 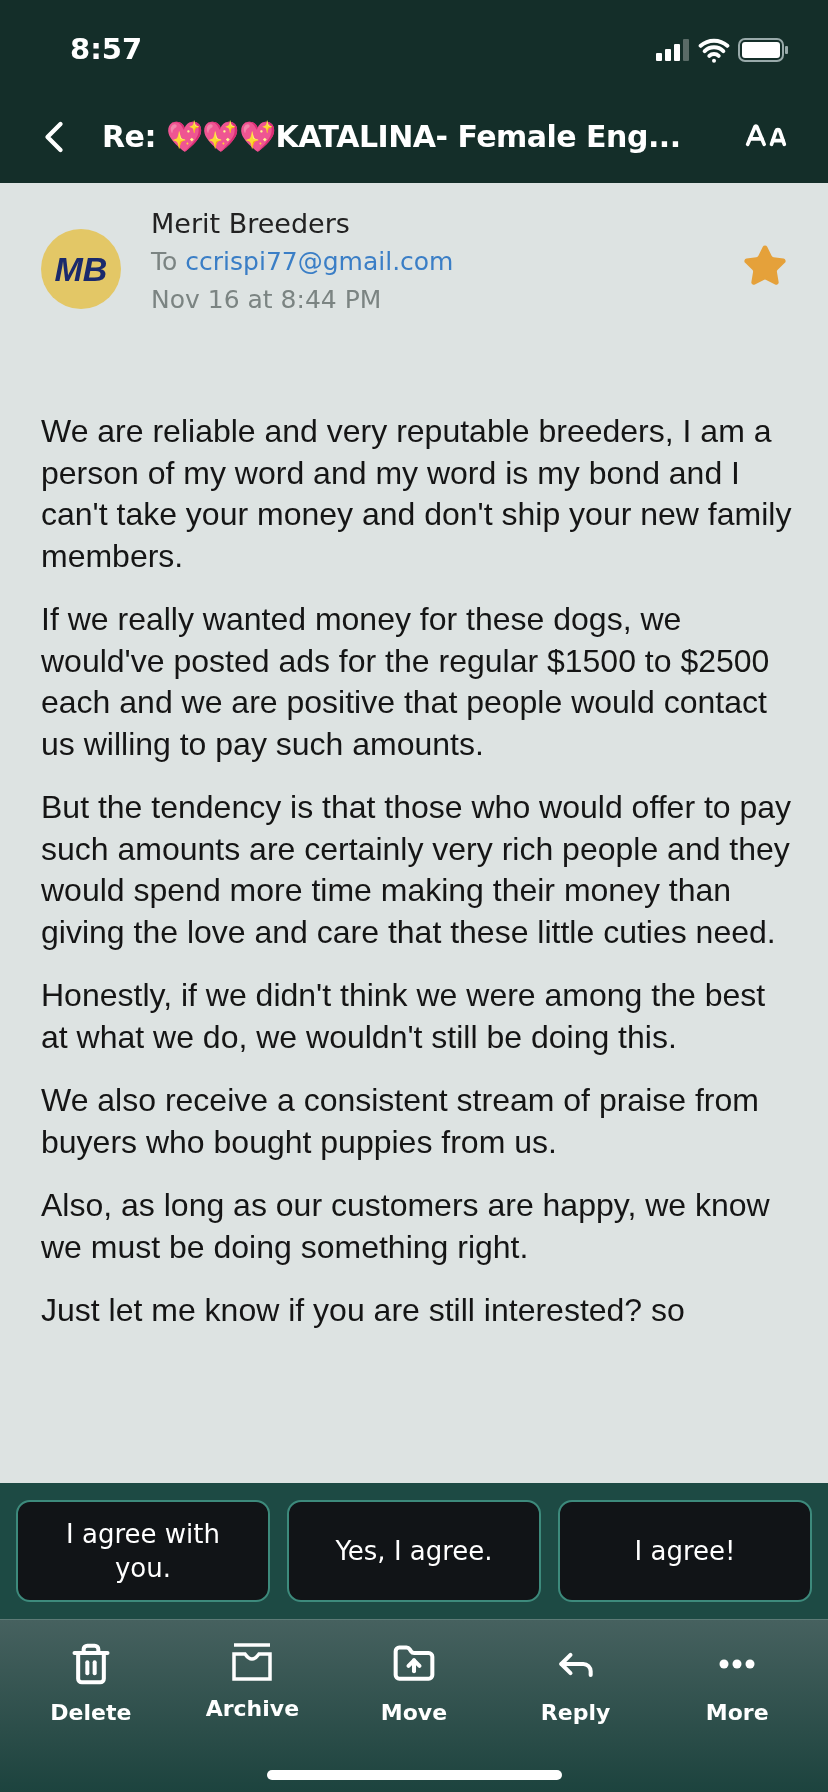 What do you see at coordinates (685, 1551) in the screenshot?
I see `quick-reply-button: I agree!` at bounding box center [685, 1551].